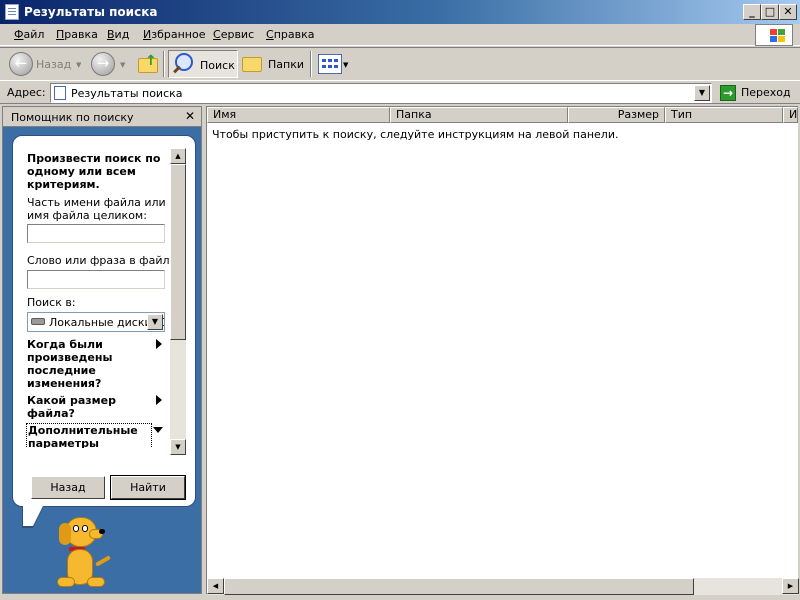  I want to click on close-pane-icon: ✕, so click(190, 116).